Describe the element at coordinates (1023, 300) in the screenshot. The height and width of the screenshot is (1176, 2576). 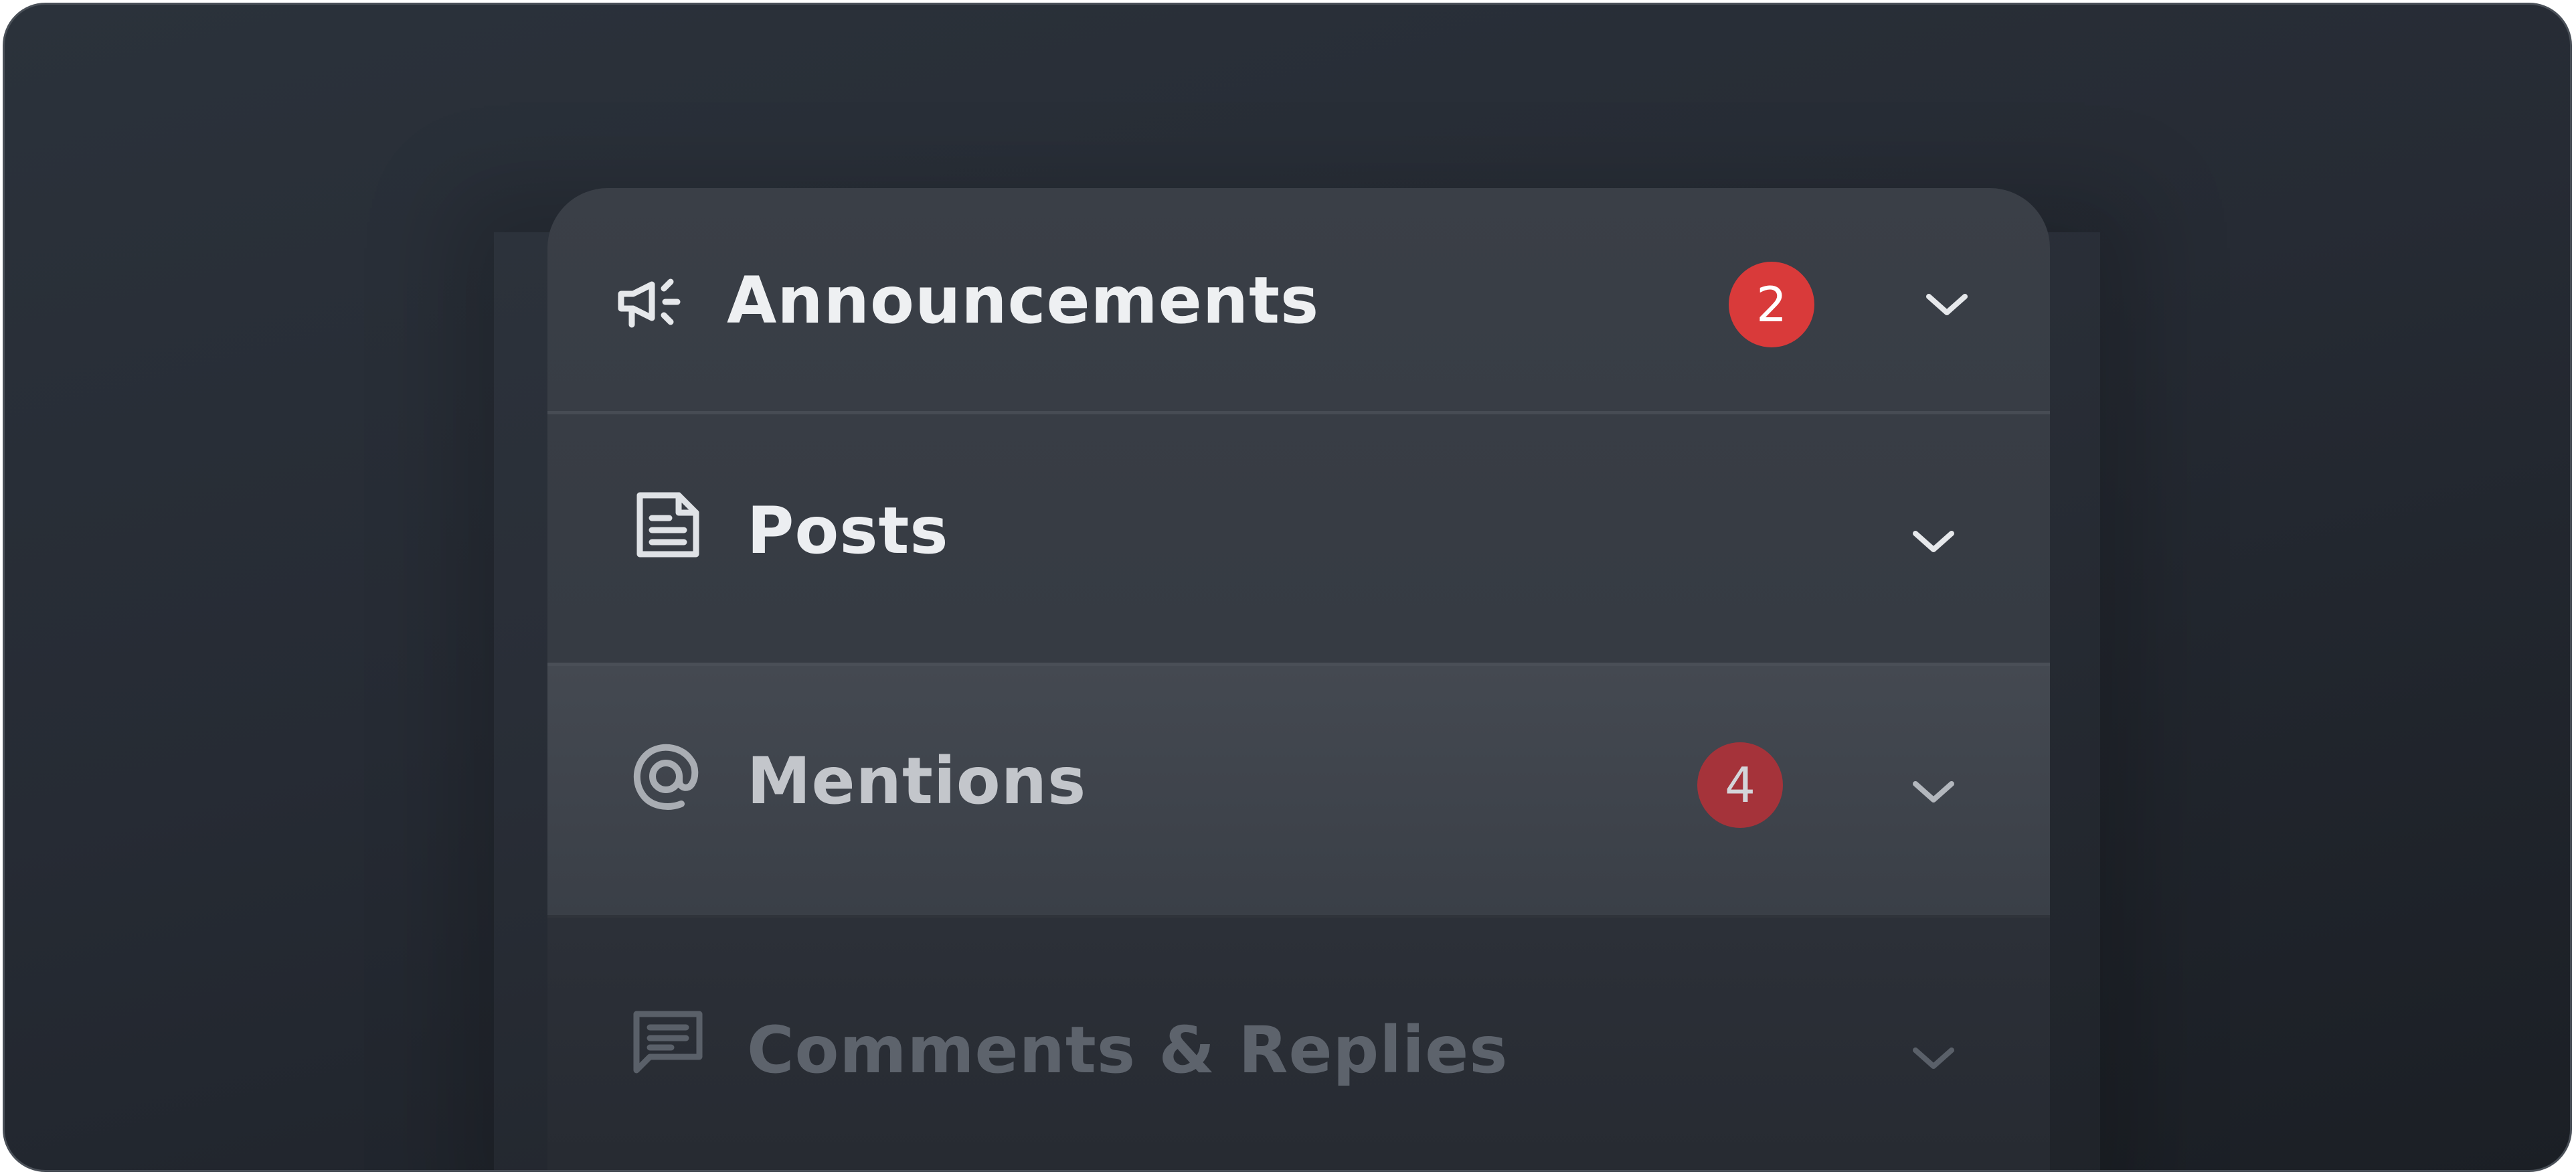
I see `category-label: Announcements` at that location.